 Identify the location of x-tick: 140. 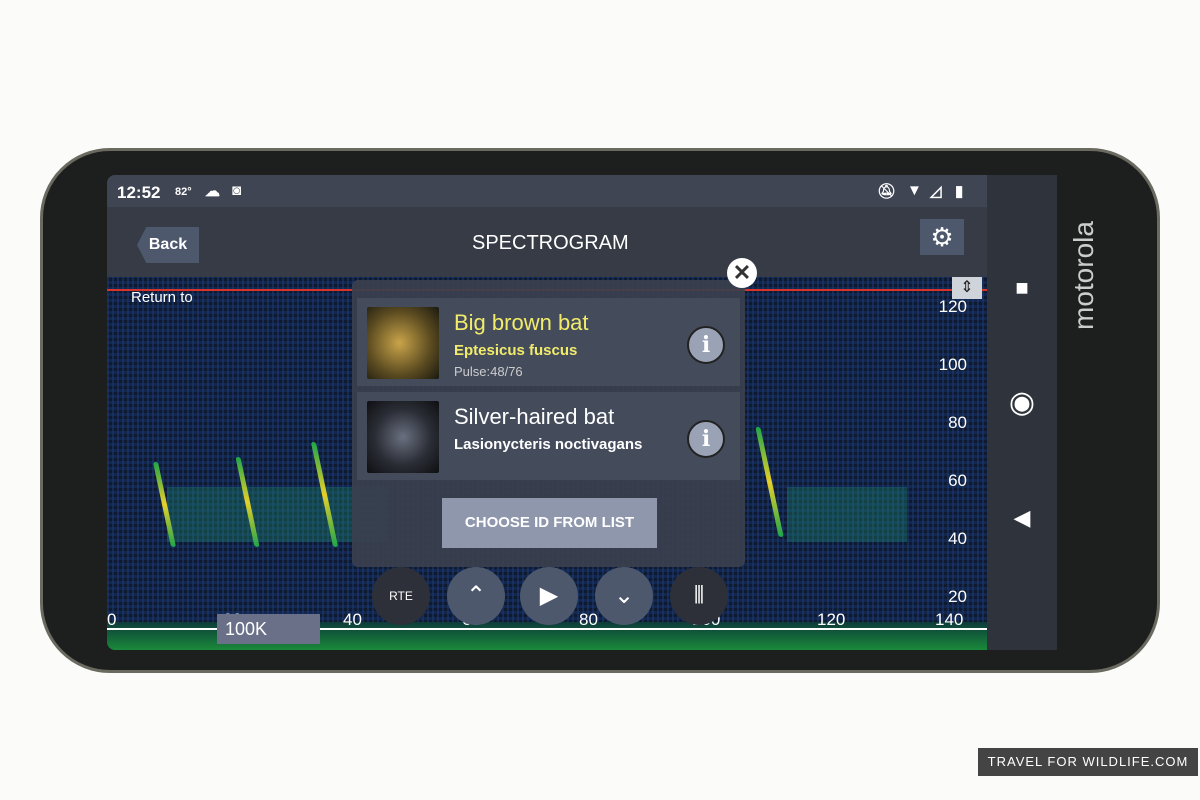
(949, 619).